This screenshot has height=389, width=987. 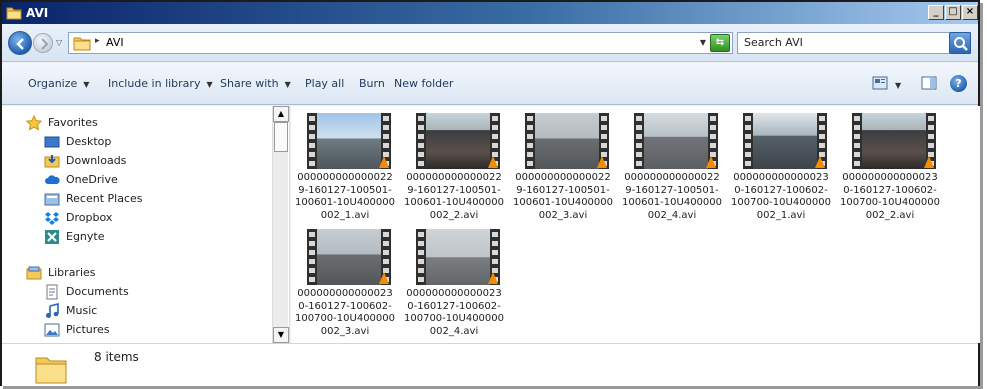 What do you see at coordinates (53, 83) in the screenshot?
I see `organize-label: Organize` at bounding box center [53, 83].